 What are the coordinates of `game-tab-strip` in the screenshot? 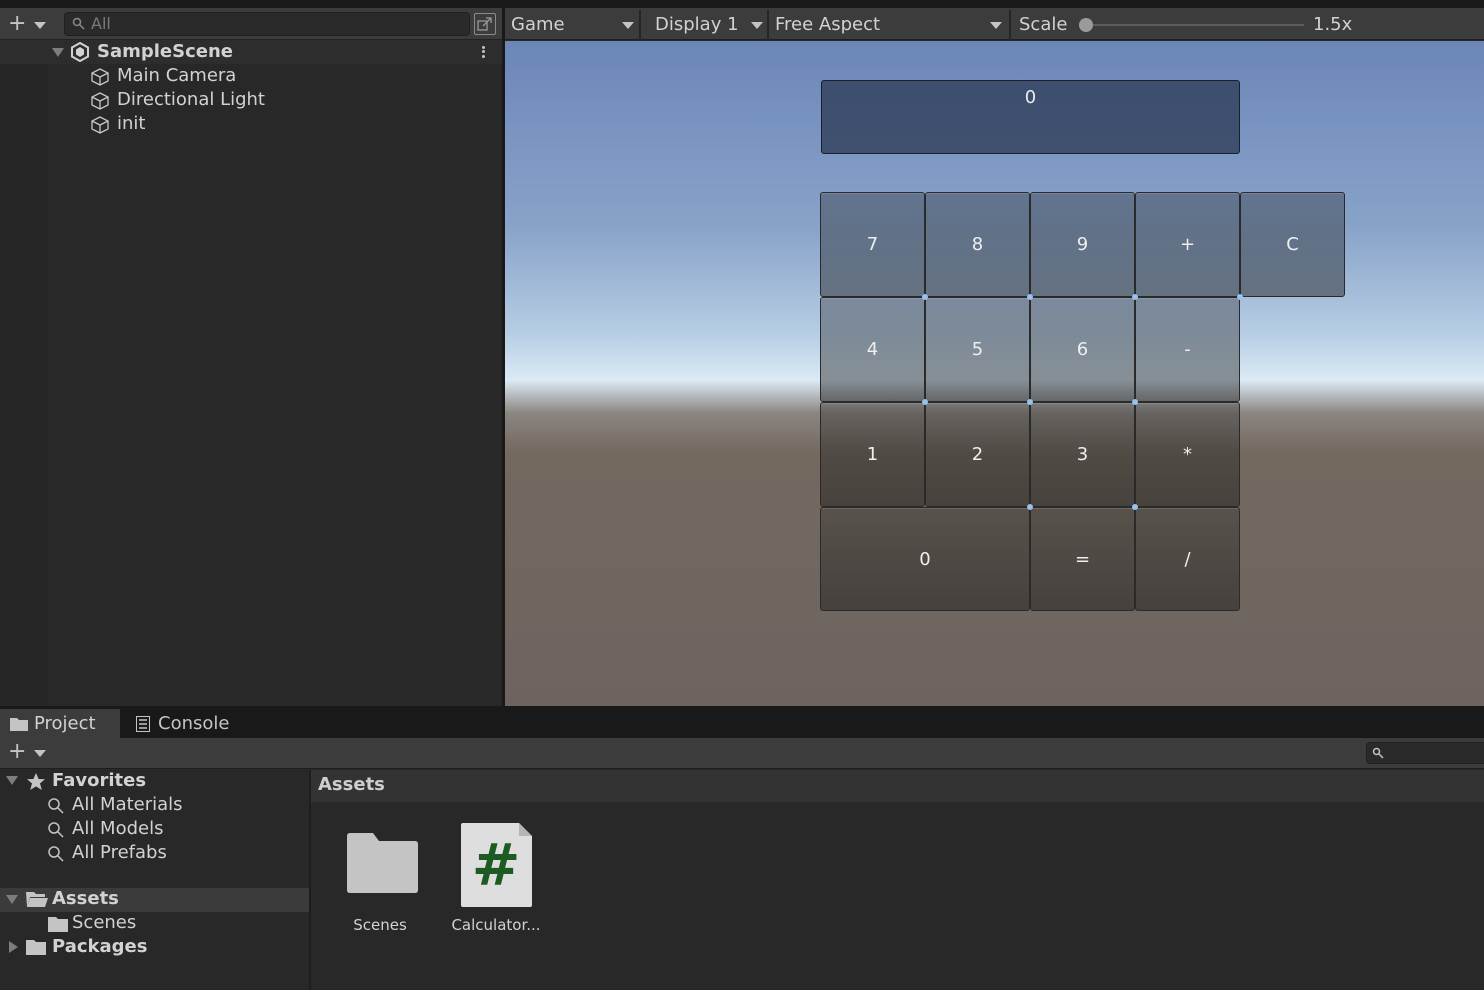 It's located at (994, 4).